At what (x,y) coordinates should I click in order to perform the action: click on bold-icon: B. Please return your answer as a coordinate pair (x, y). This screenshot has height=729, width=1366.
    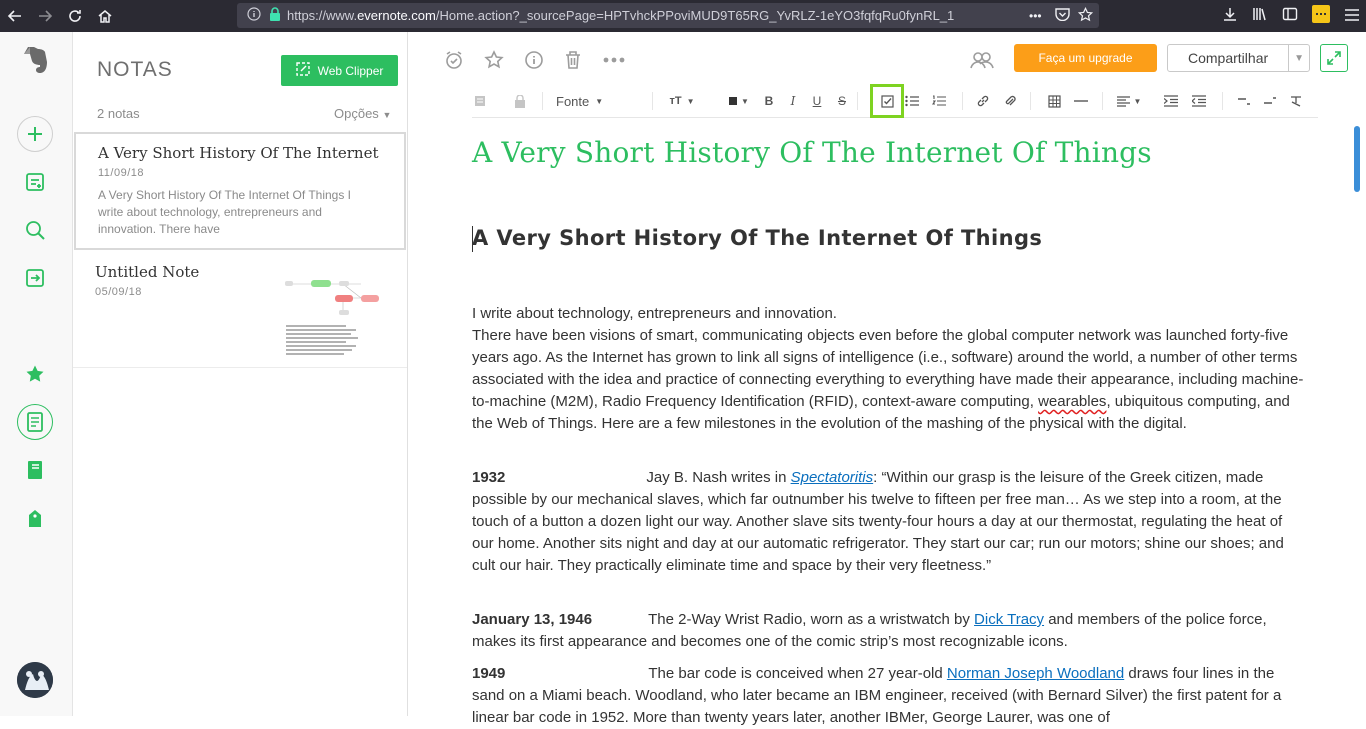
    Looking at the image, I should click on (769, 101).